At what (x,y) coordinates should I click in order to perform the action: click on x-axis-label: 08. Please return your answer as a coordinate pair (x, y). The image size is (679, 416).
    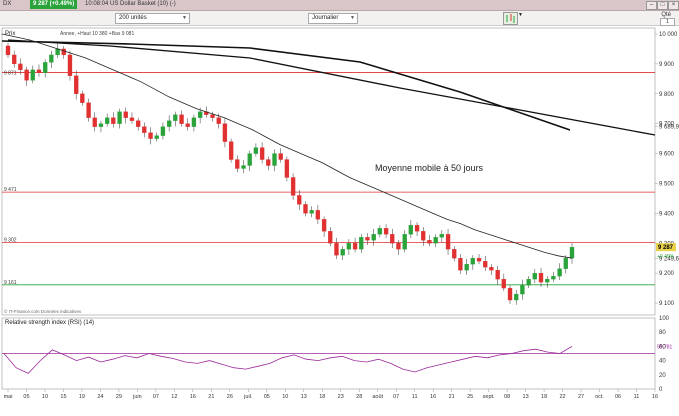
    Looking at the image, I should click on (507, 397).